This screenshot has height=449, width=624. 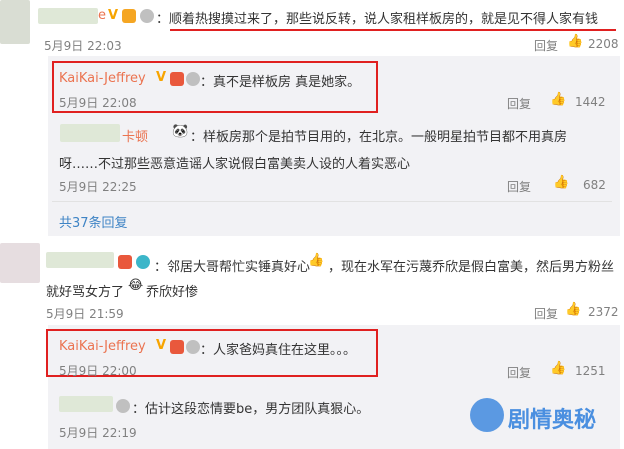 What do you see at coordinates (393, 30) in the screenshot?
I see `red-underline` at bounding box center [393, 30].